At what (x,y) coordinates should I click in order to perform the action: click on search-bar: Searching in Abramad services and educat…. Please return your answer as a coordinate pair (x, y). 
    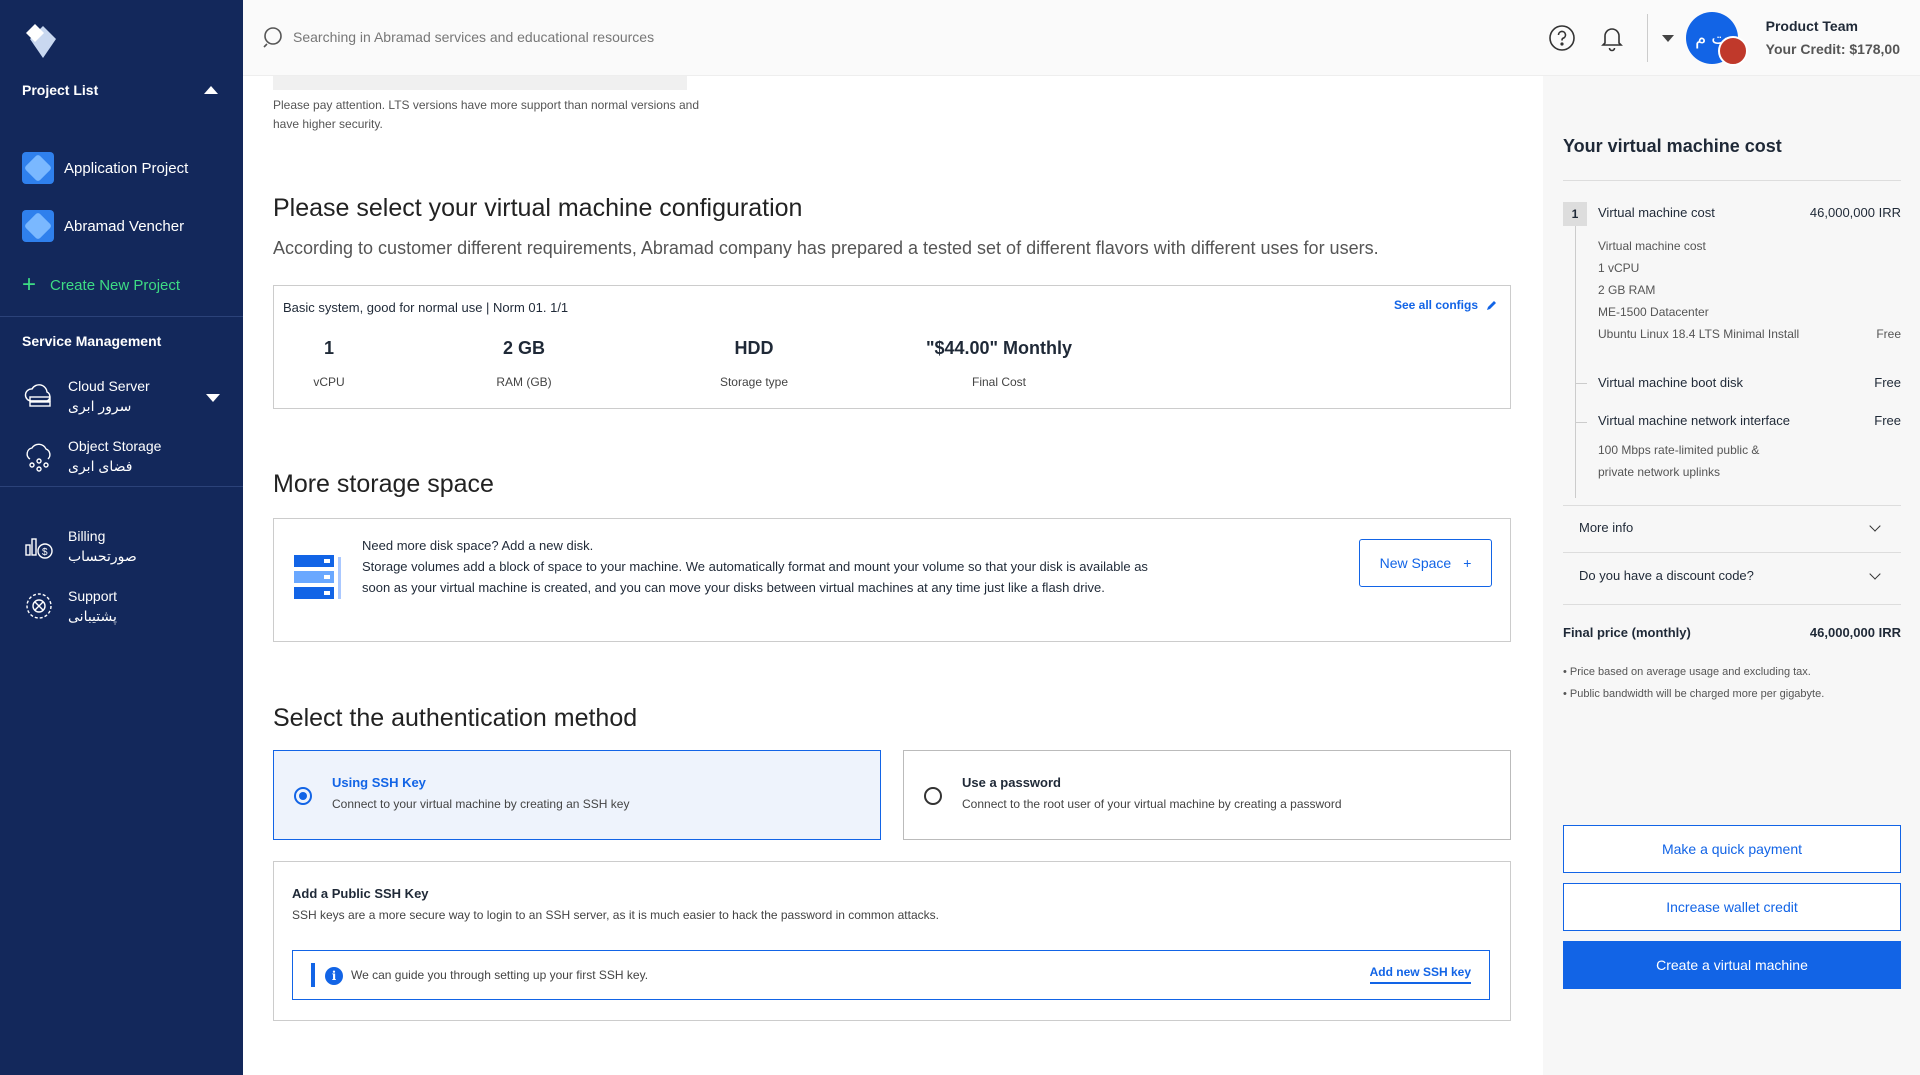
    Looking at the image, I should click on (458, 37).